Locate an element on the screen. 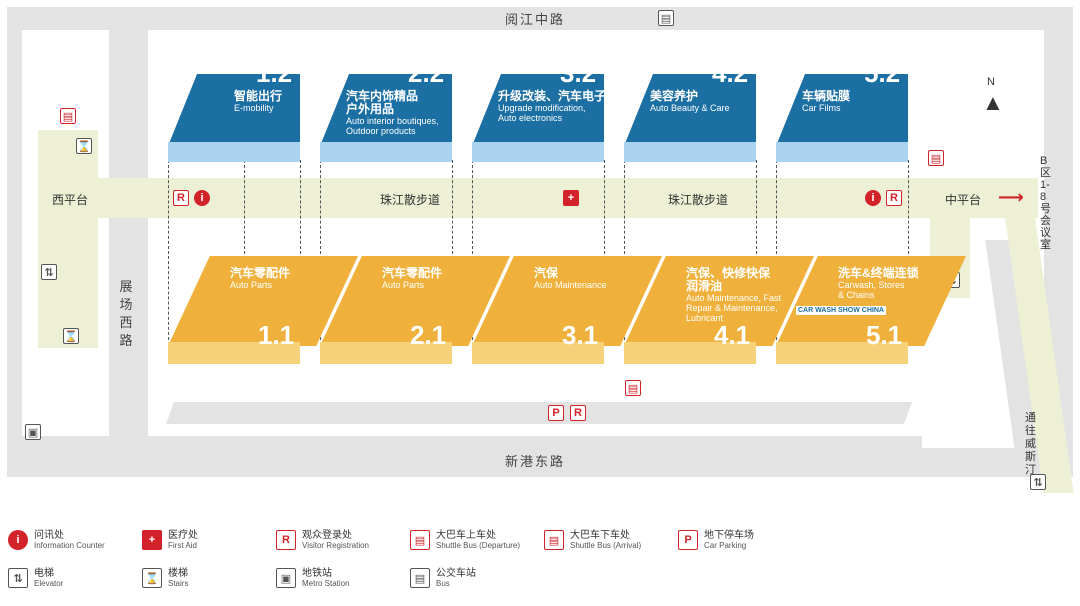 Image resolution: width=1080 pixels, height=606 pixels. legend-label-cn: 大巴车上车处 is located at coordinates (466, 535).